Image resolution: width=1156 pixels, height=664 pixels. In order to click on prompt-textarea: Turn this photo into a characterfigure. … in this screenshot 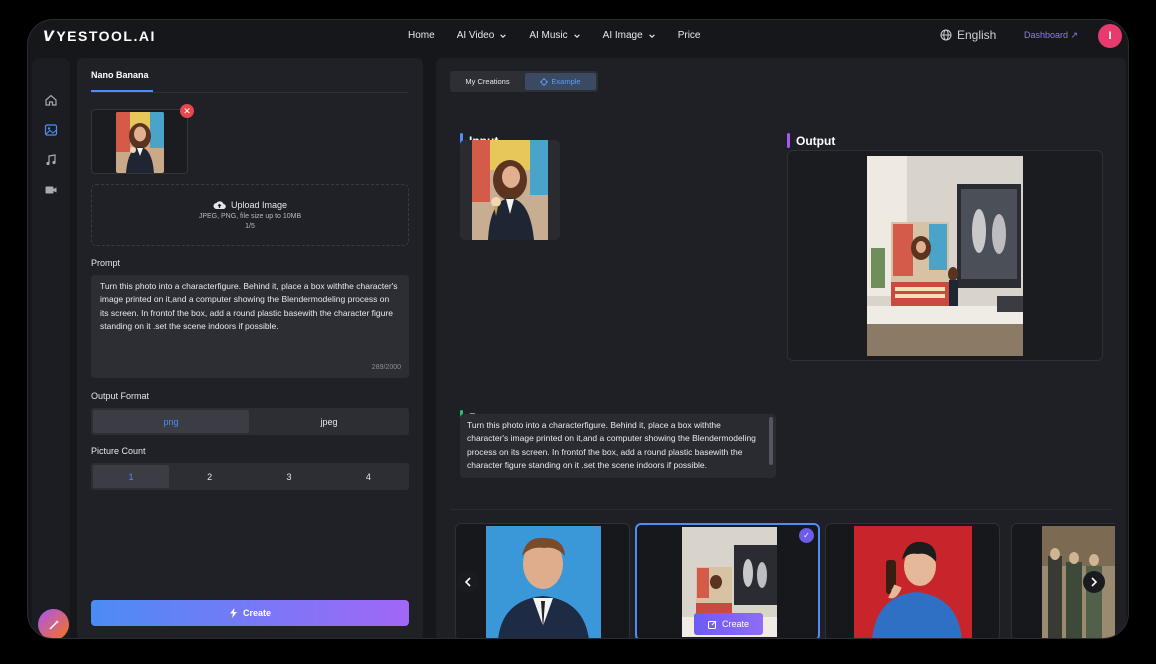, I will do `click(250, 326)`.